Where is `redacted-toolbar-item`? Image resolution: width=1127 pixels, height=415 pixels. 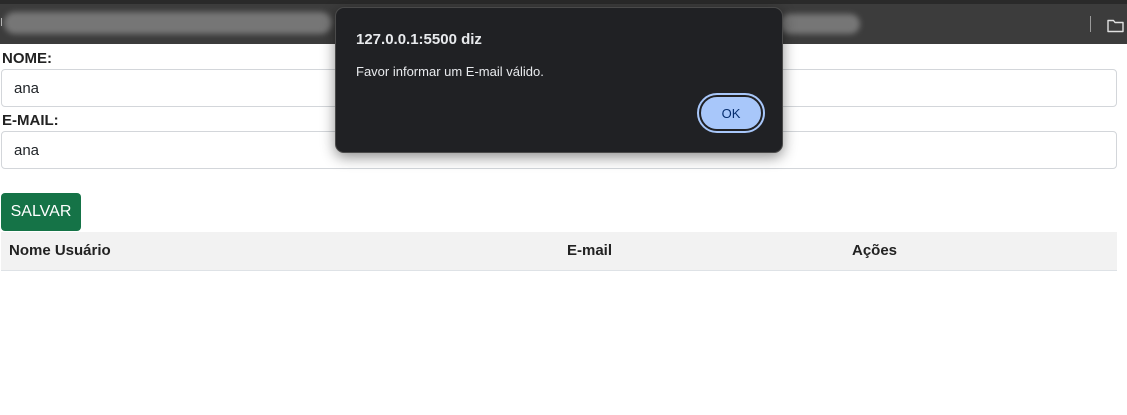 redacted-toolbar-item is located at coordinates (820, 24).